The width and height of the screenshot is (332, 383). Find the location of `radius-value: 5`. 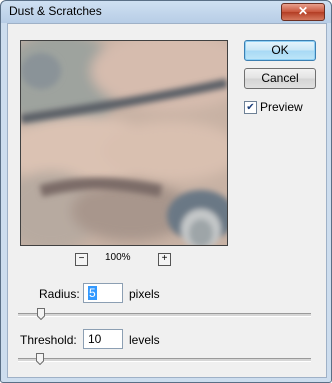

radius-value: 5 is located at coordinates (92, 293).